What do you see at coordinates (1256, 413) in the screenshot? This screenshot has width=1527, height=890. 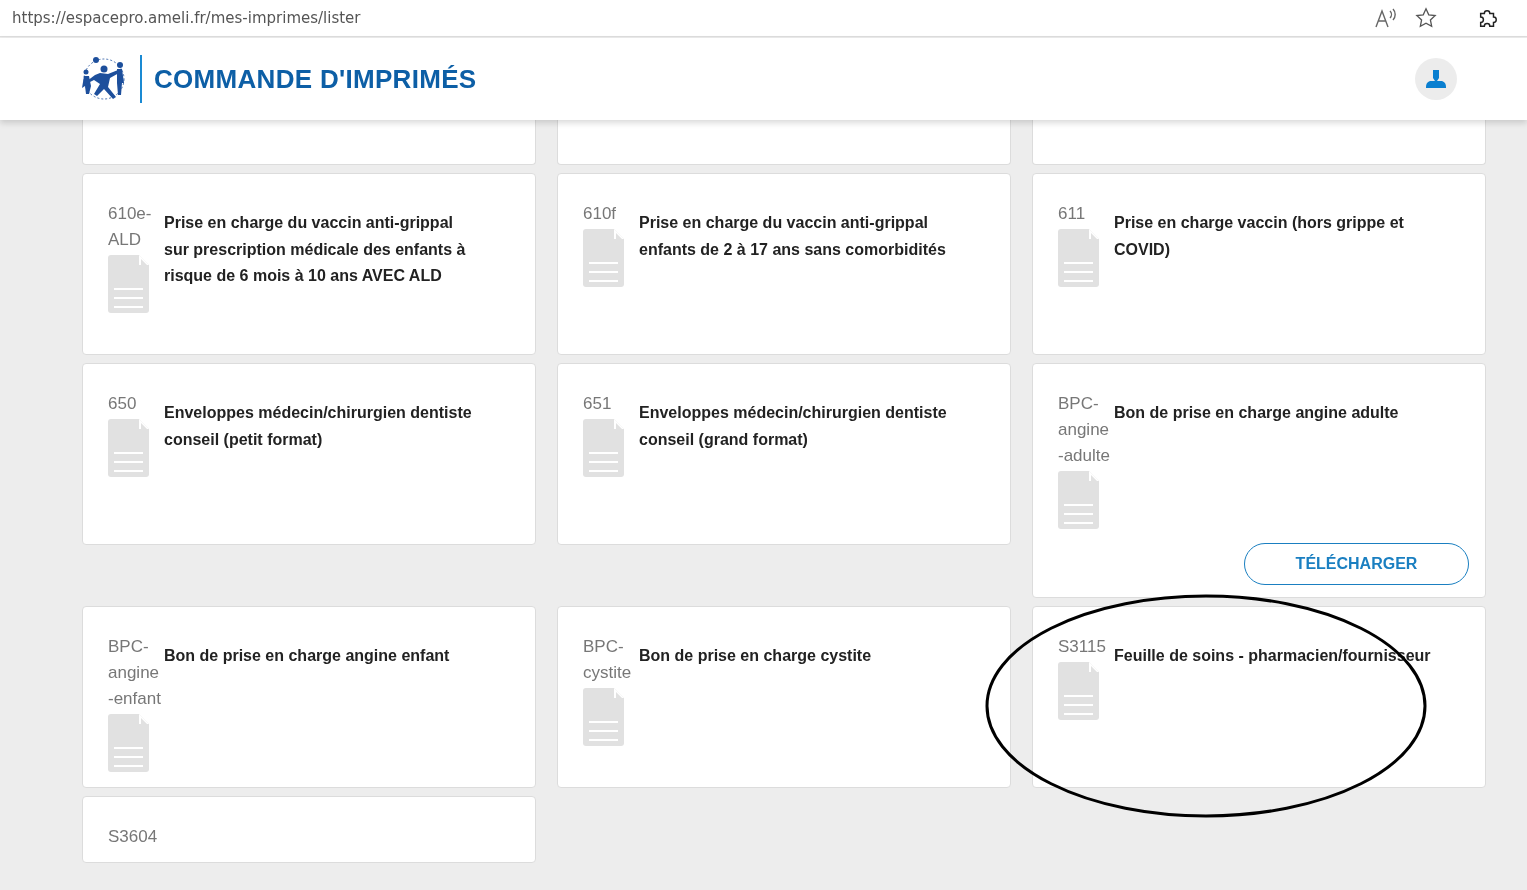 I see `form-title: Bon de prise en charge angine adulte` at bounding box center [1256, 413].